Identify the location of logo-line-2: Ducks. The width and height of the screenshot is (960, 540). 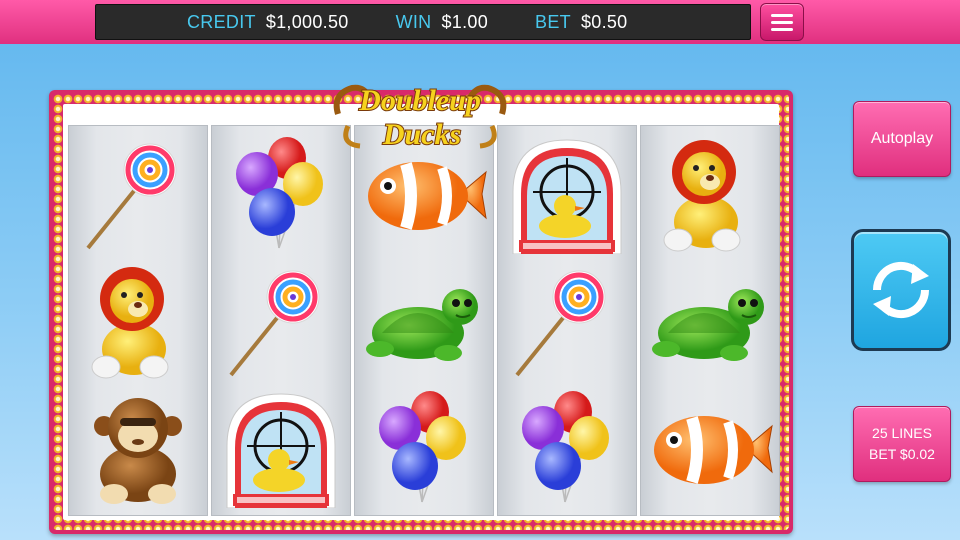
(421, 134).